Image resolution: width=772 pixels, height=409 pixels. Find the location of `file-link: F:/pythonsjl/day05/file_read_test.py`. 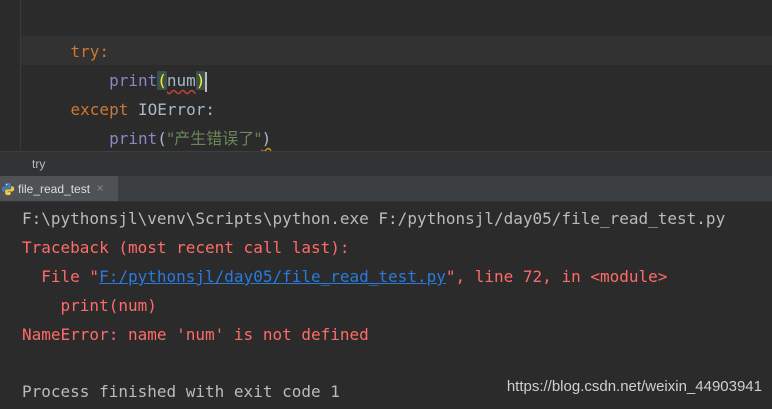

file-link: F:/pythonsjl/day05/file_read_test.py is located at coordinates (272, 276).